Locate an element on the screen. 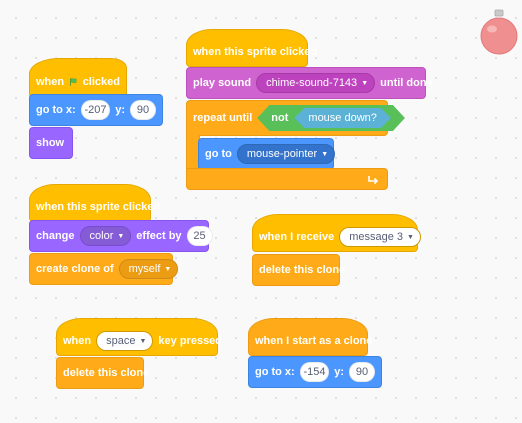 Image resolution: width=522 pixels, height=423 pixels. when-sprite-clicked-hat-2: when this sprite clicked is located at coordinates (94, 203).